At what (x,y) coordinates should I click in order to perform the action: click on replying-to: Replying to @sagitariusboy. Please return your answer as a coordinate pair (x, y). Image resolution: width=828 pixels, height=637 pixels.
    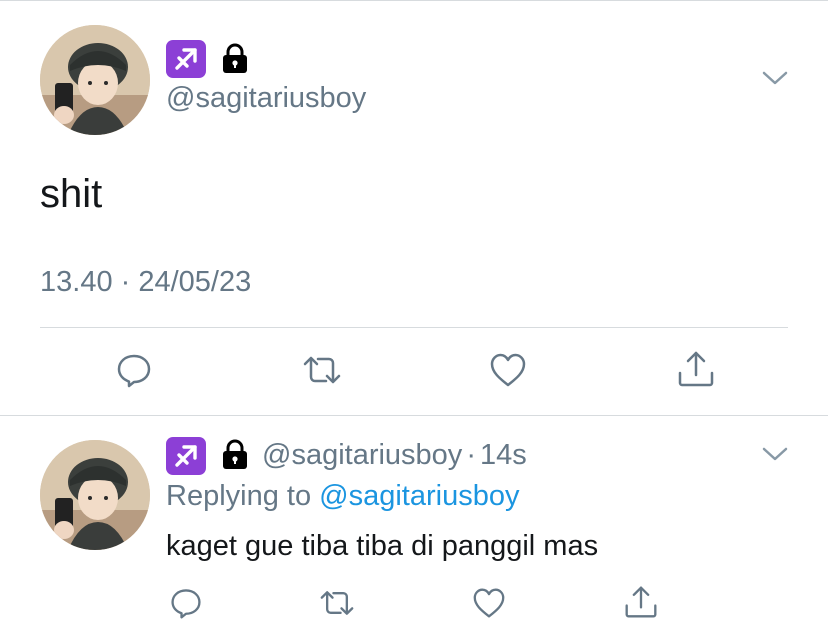
    Looking at the image, I should click on (342, 496).